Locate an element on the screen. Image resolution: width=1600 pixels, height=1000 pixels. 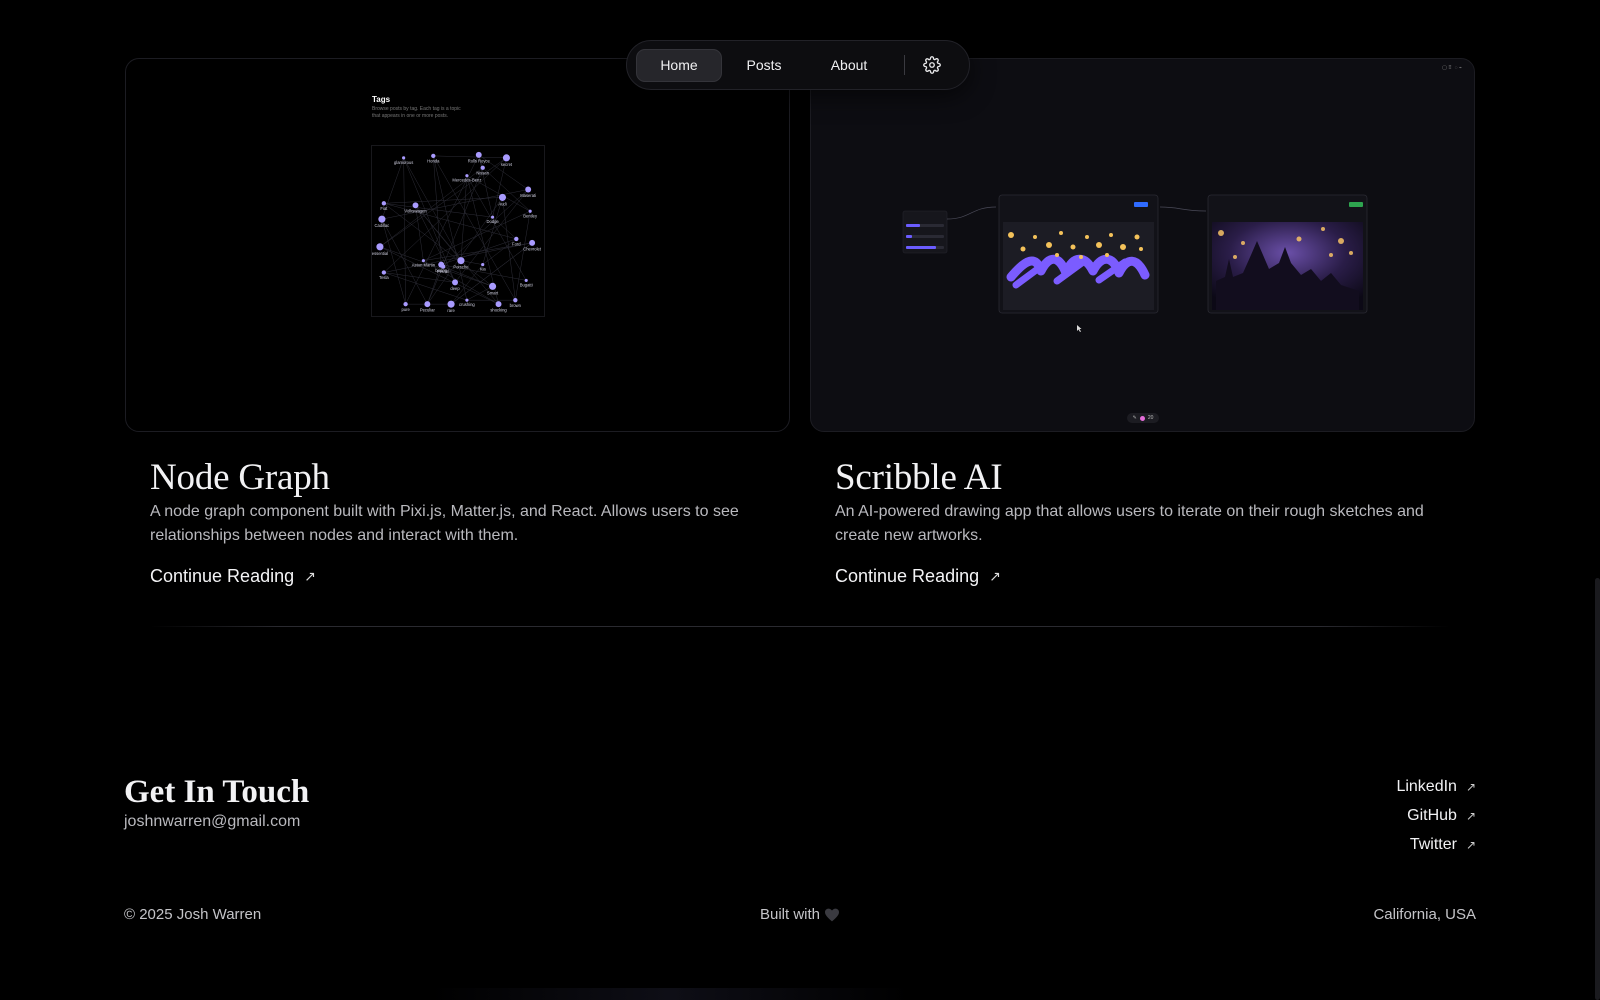
brush-icon: ✎ is located at coordinates (1134, 418).